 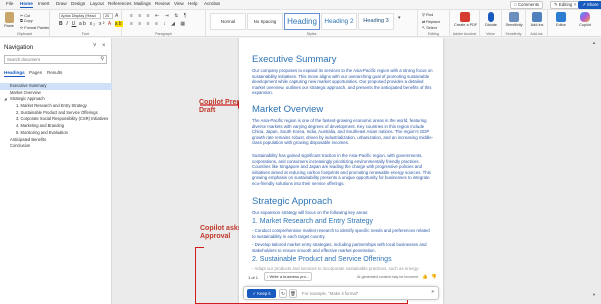 What do you see at coordinates (162, 3) in the screenshot?
I see `menu-review: Review` at bounding box center [162, 3].